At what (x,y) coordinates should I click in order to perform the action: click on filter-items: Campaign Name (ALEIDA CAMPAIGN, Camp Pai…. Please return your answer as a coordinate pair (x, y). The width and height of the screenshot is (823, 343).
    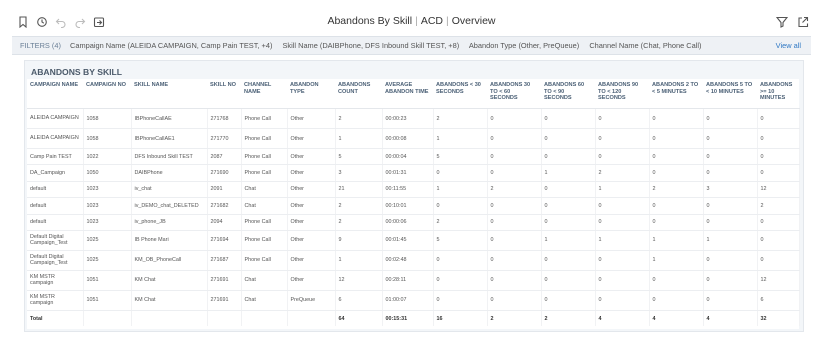
    Looking at the image, I should click on (389, 45).